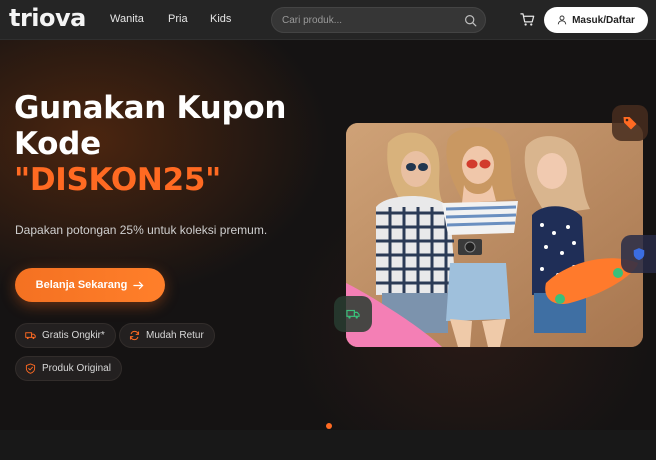 The height and width of the screenshot is (460, 656). I want to click on secure-shield-badge, so click(638, 254).